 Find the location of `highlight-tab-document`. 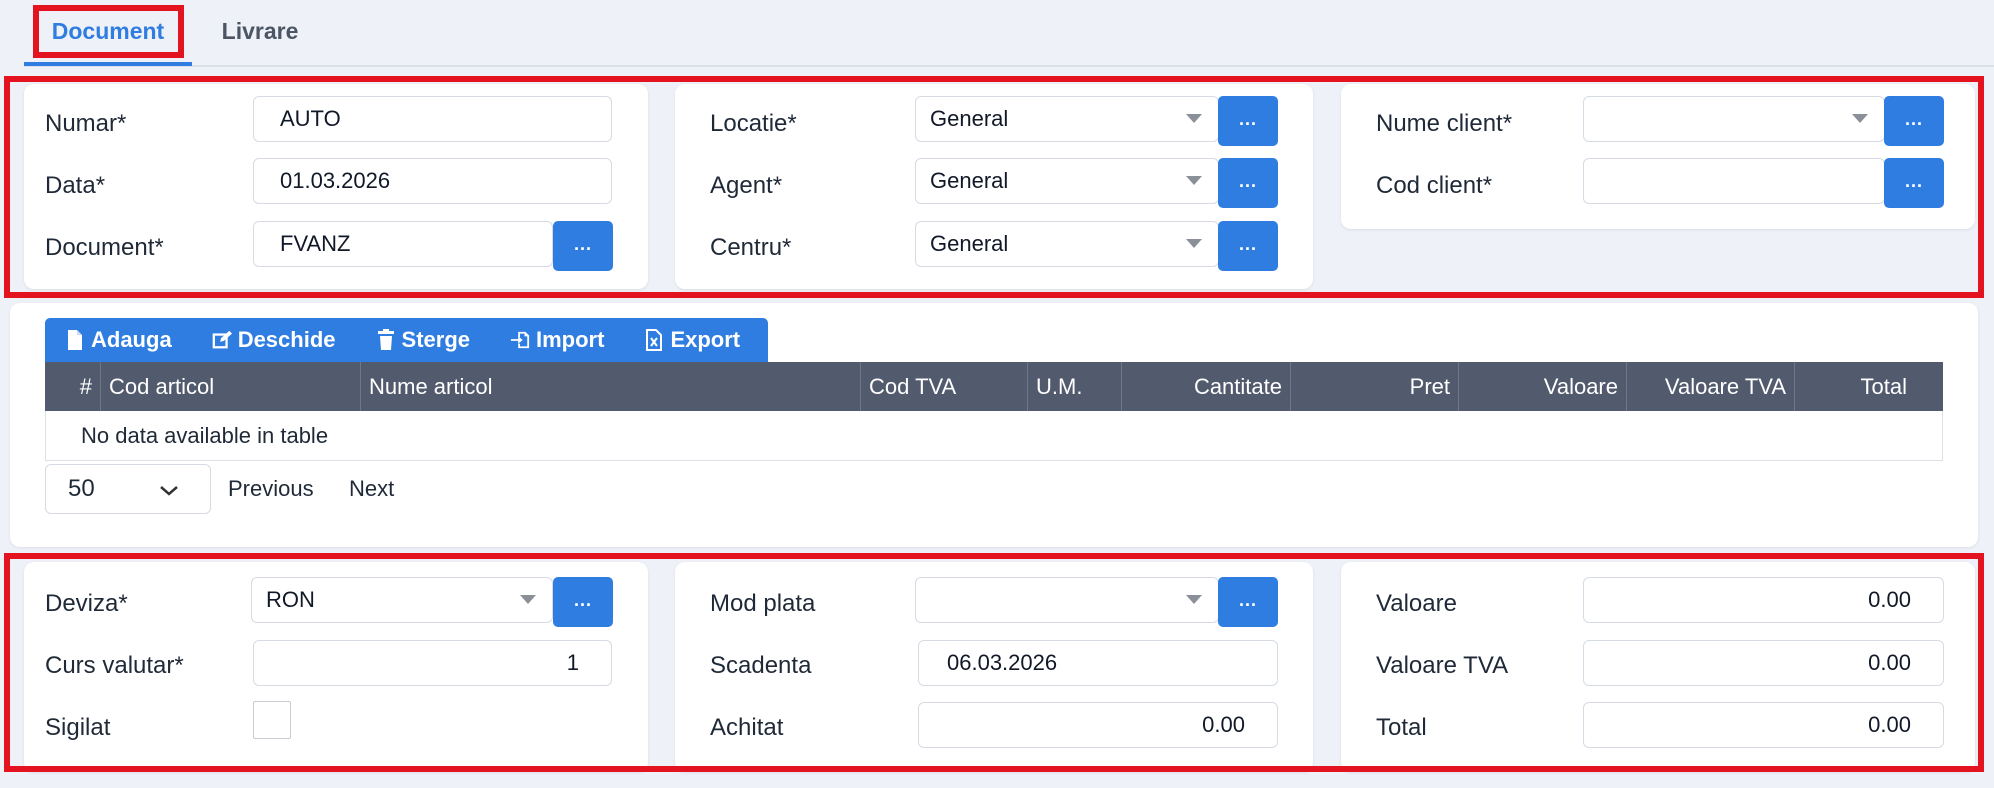

highlight-tab-document is located at coordinates (108, 31).